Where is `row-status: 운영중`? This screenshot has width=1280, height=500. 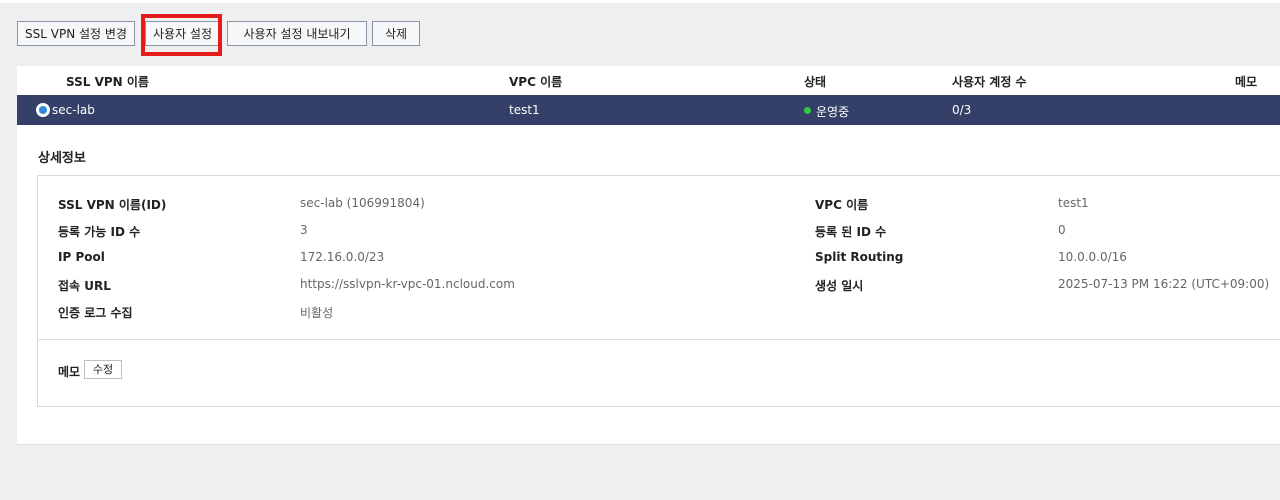 row-status: 운영중 is located at coordinates (833, 112).